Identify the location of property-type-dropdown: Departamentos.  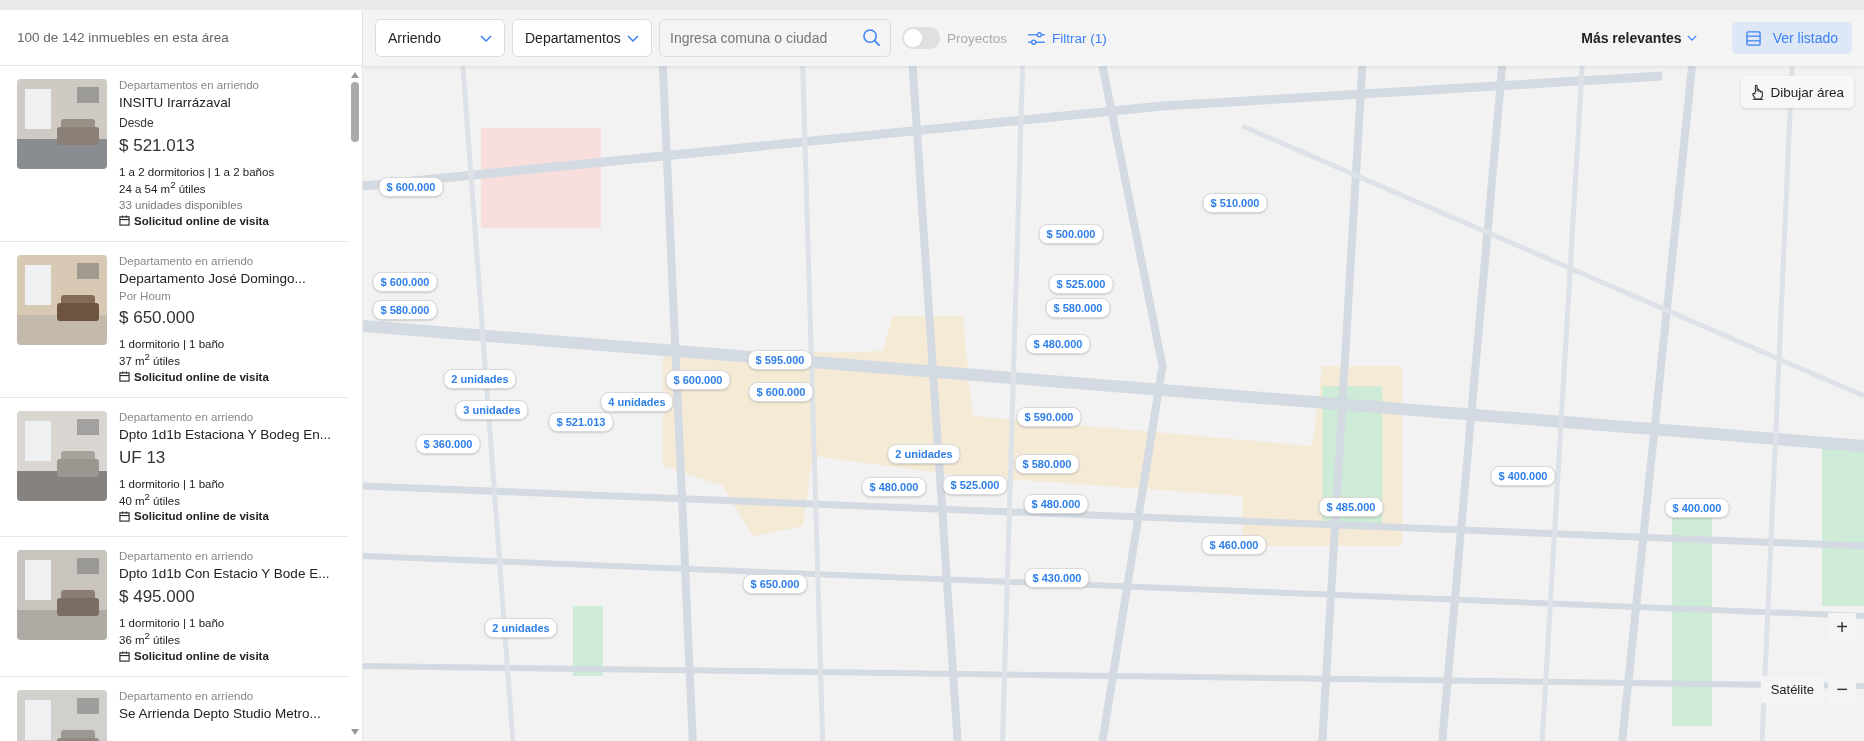
(582, 38).